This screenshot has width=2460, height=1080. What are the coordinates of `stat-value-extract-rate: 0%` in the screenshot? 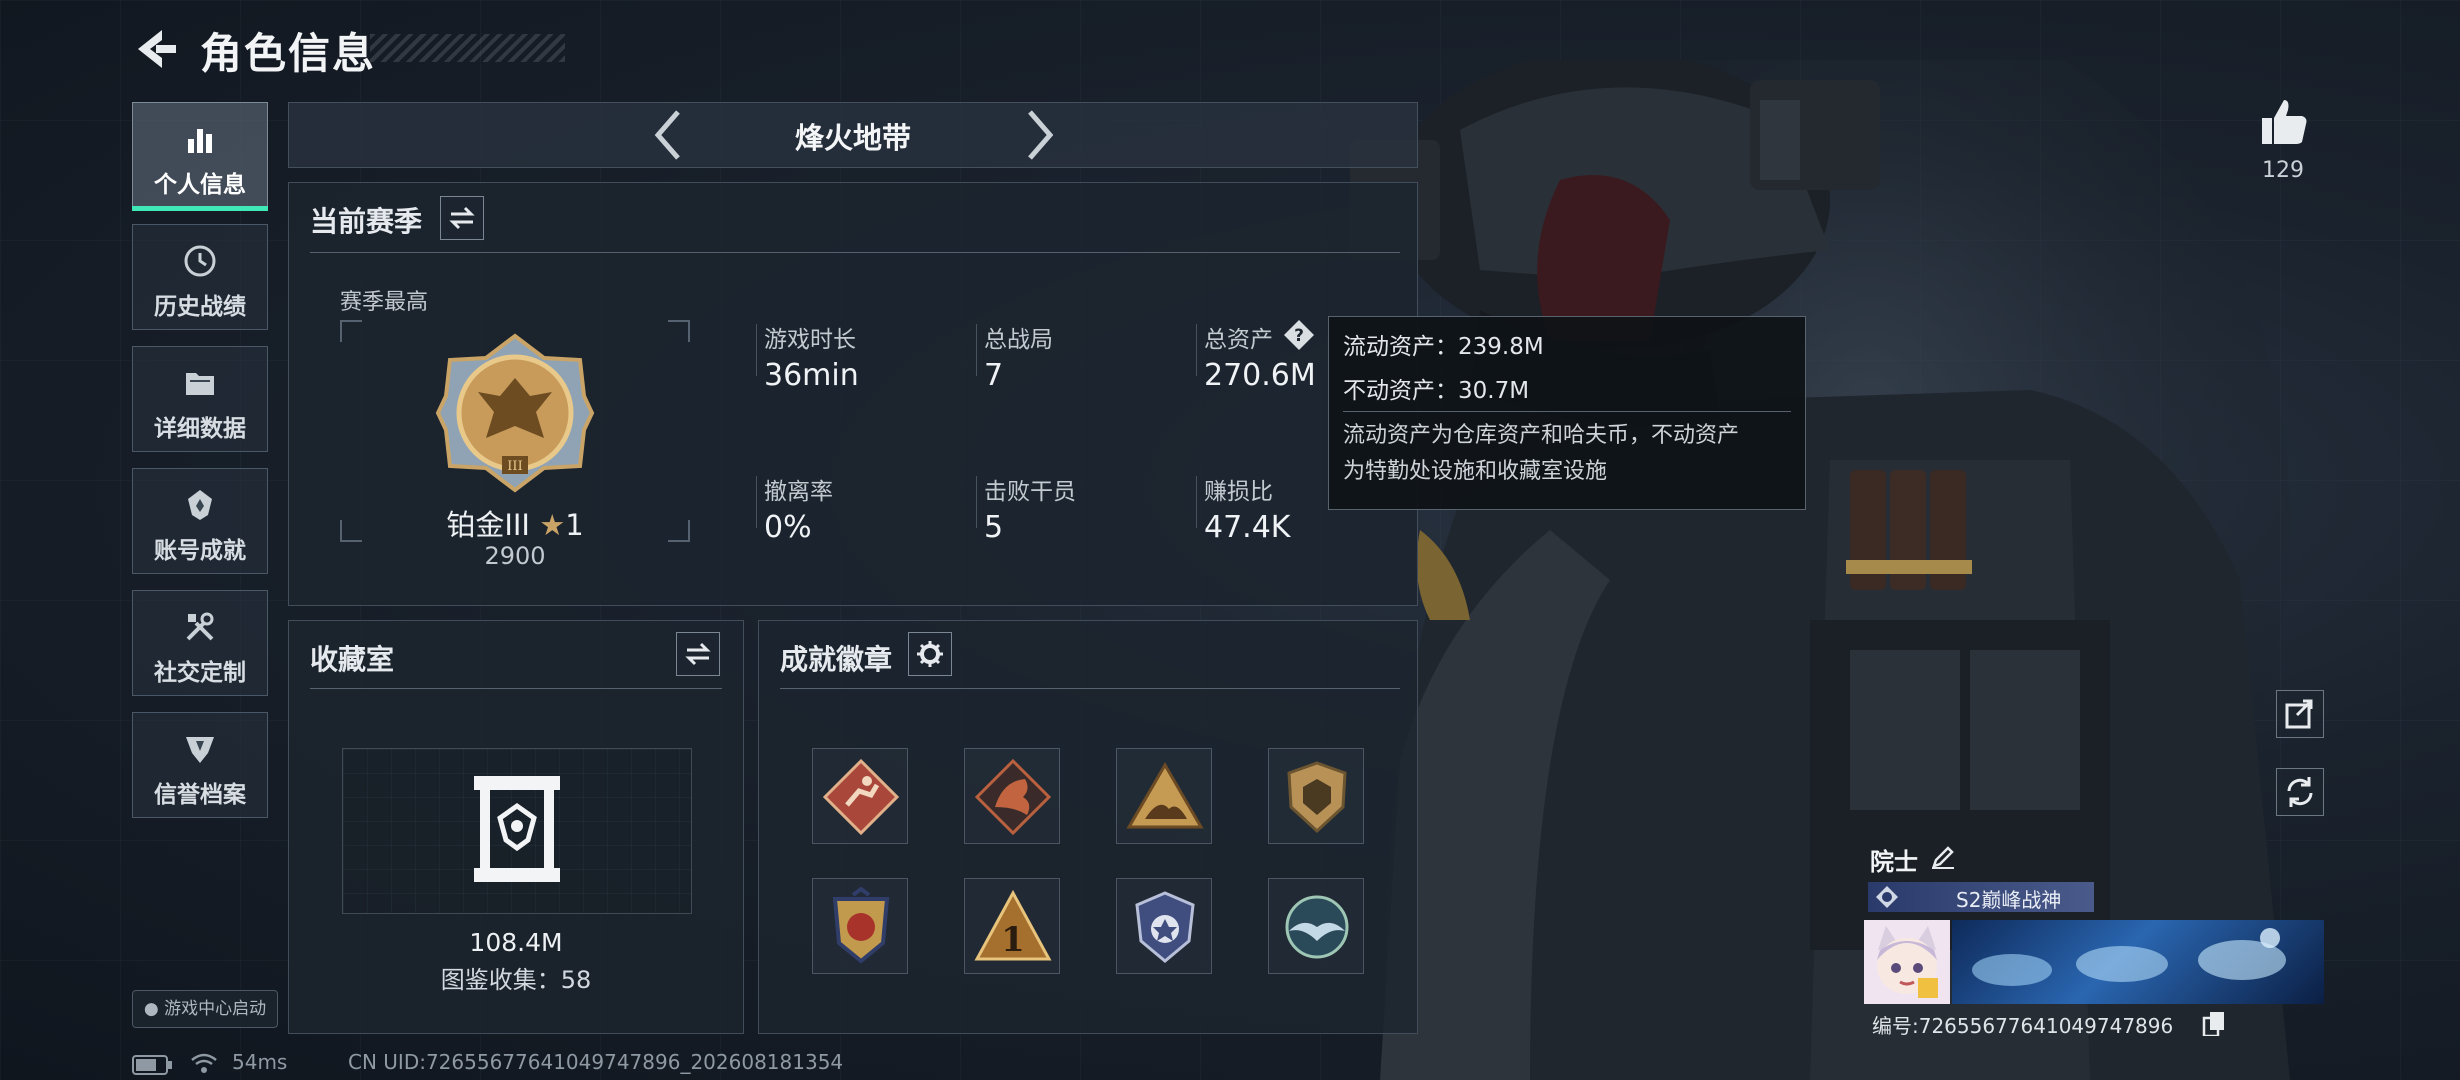 It's located at (788, 527).